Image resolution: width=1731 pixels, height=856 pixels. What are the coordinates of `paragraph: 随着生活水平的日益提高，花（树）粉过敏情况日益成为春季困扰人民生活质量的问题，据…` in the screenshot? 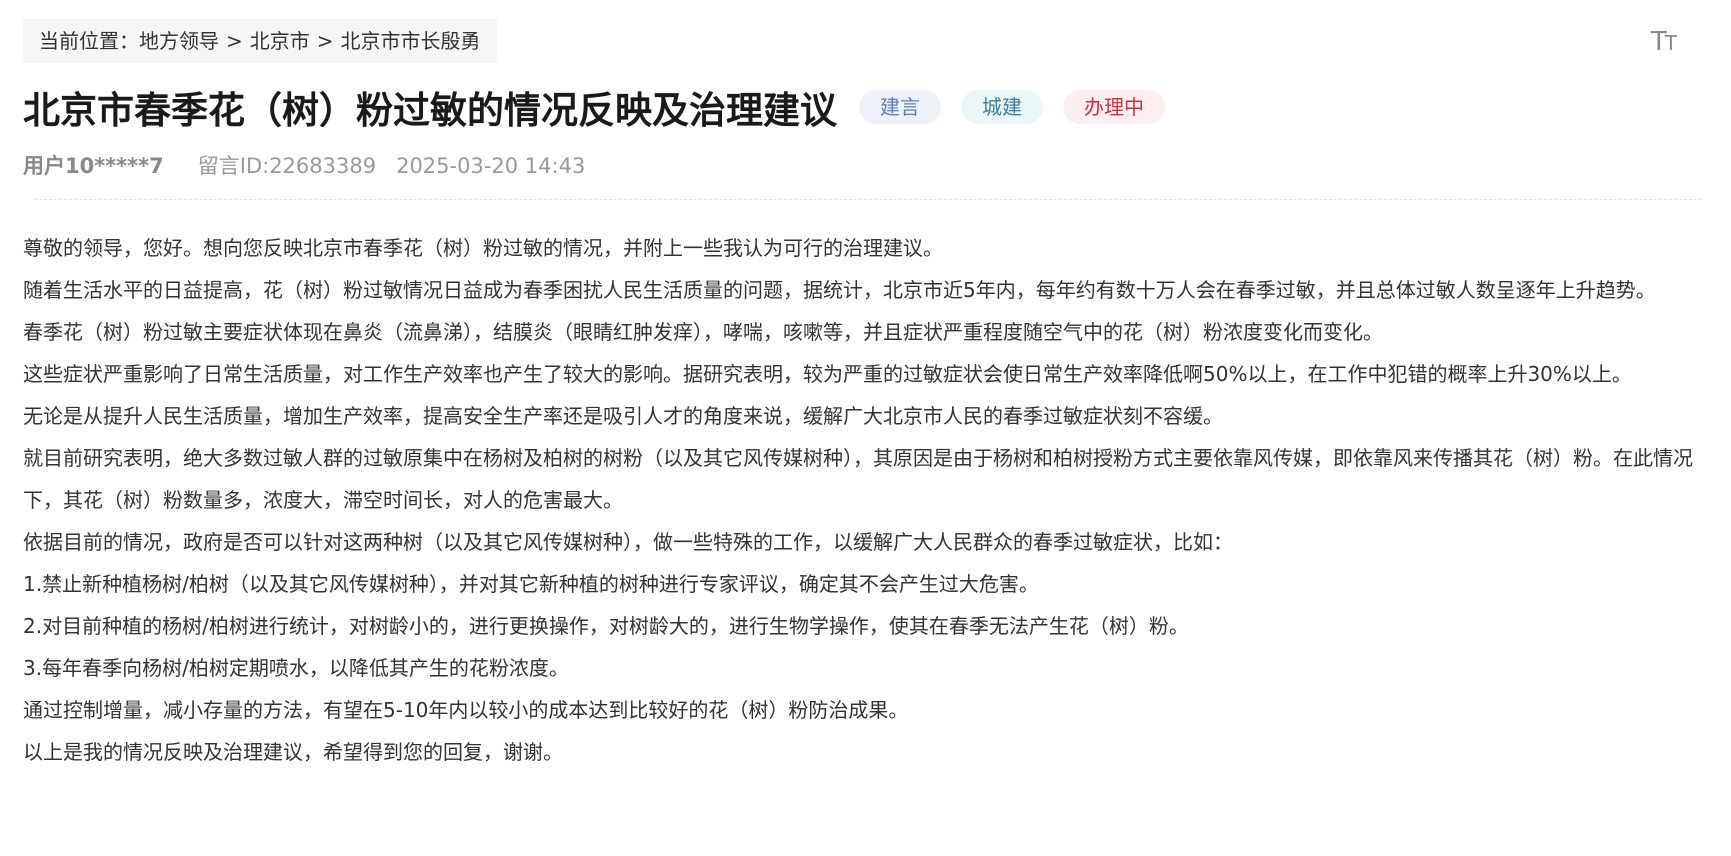 It's located at (839, 290).